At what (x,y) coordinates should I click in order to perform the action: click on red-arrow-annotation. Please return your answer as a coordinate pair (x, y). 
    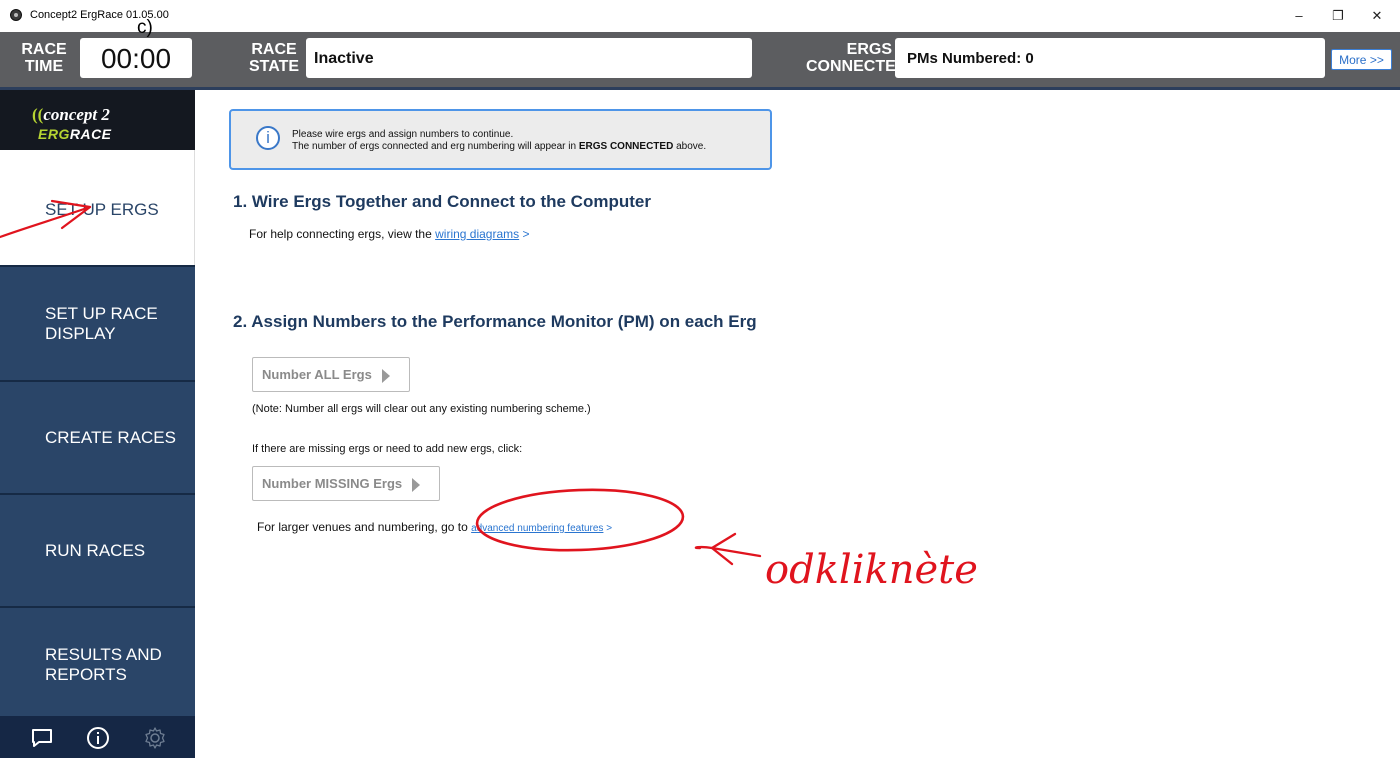
    Looking at the image, I should click on (46, 222).